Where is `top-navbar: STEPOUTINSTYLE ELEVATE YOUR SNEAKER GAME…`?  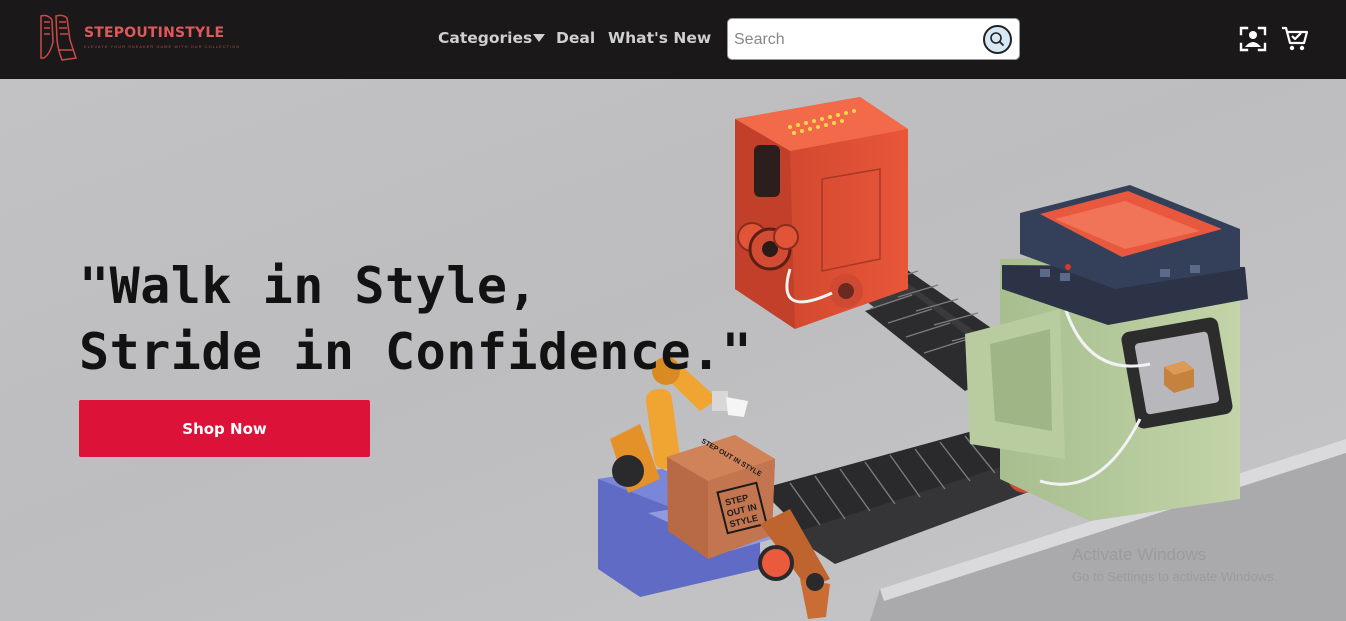
top-navbar: STEPOUTINSTYLE ELEVATE YOUR SNEAKER GAME… is located at coordinates (673, 39).